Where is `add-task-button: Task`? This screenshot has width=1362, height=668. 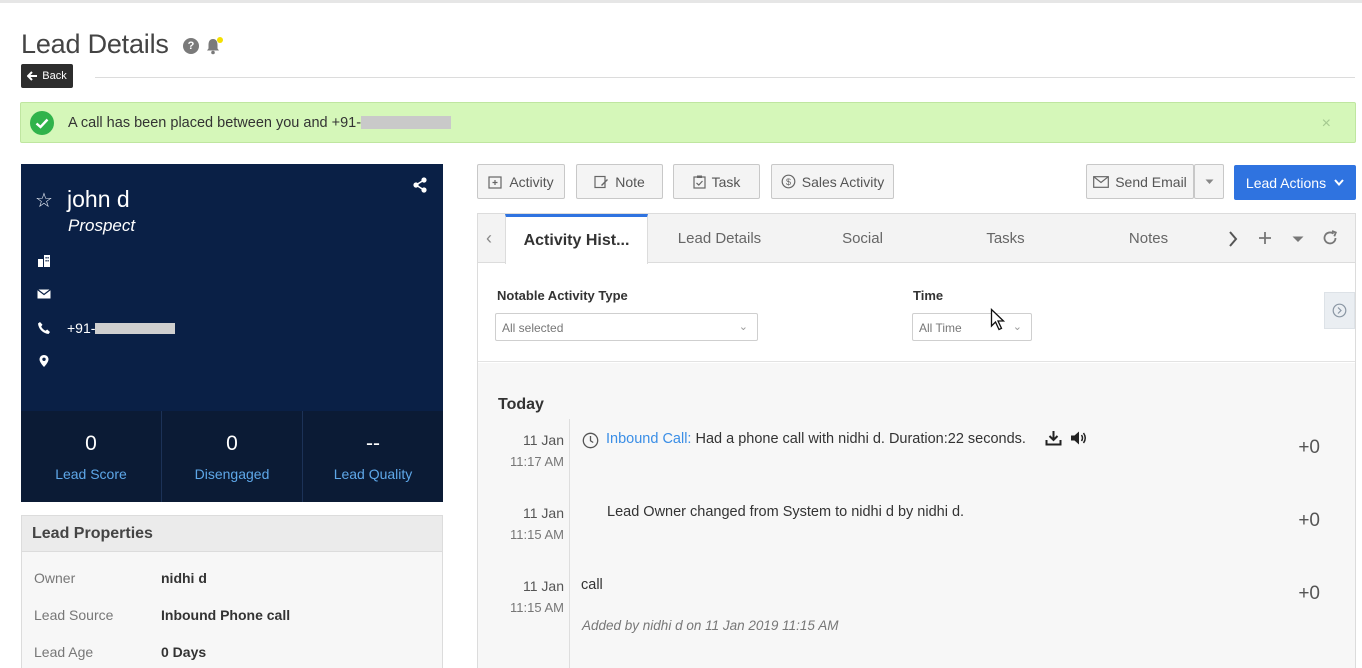 add-task-button: Task is located at coordinates (716, 181).